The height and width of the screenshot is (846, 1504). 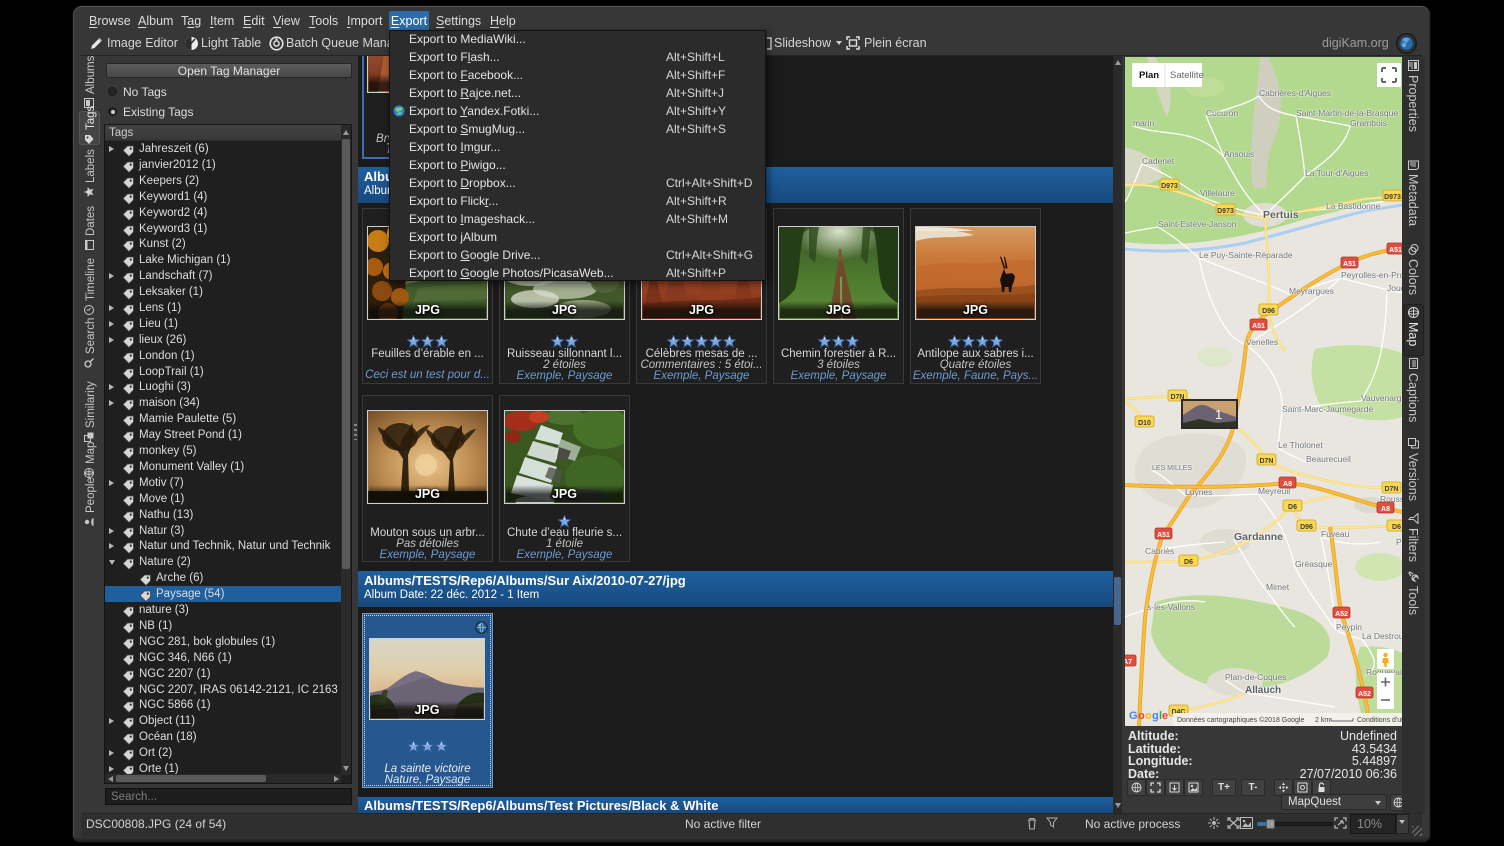 I want to click on svg-text: Saint-Estève-Janson, so click(x=1197, y=224).